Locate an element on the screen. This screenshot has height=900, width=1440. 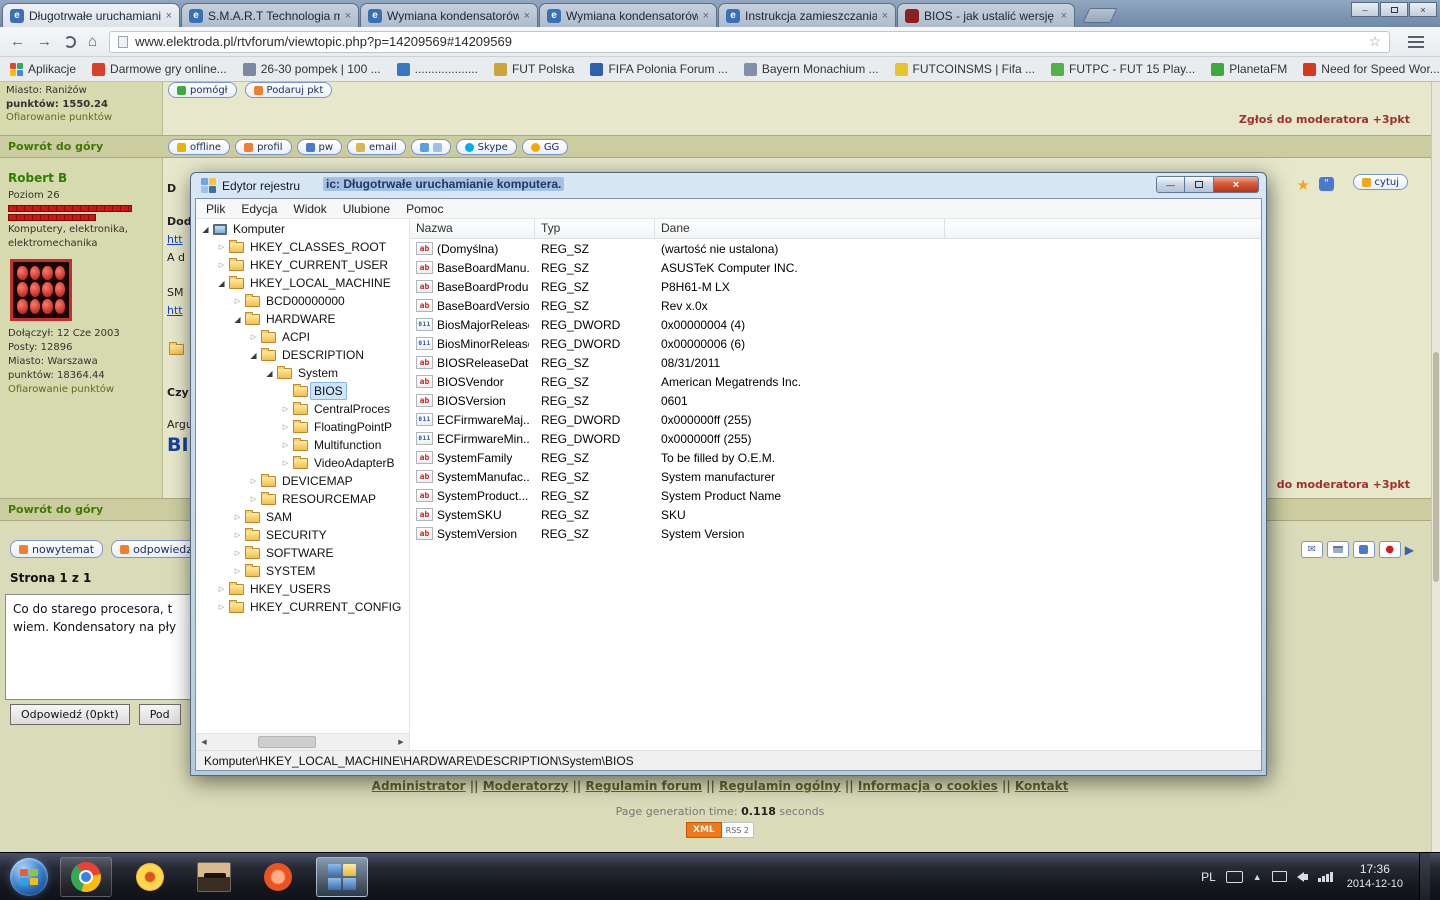
gift-points-button: Podaruj pkt is located at coordinates (288, 90).